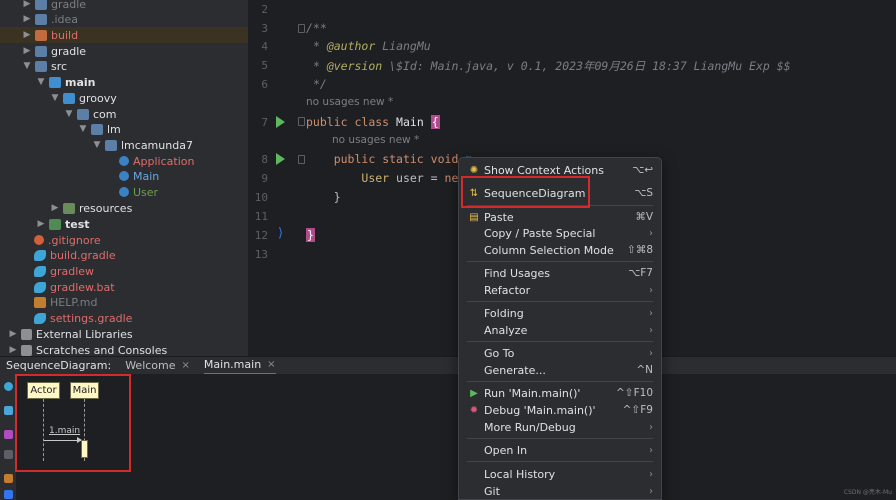  I want to click on line-number: 7, so click(264, 122).